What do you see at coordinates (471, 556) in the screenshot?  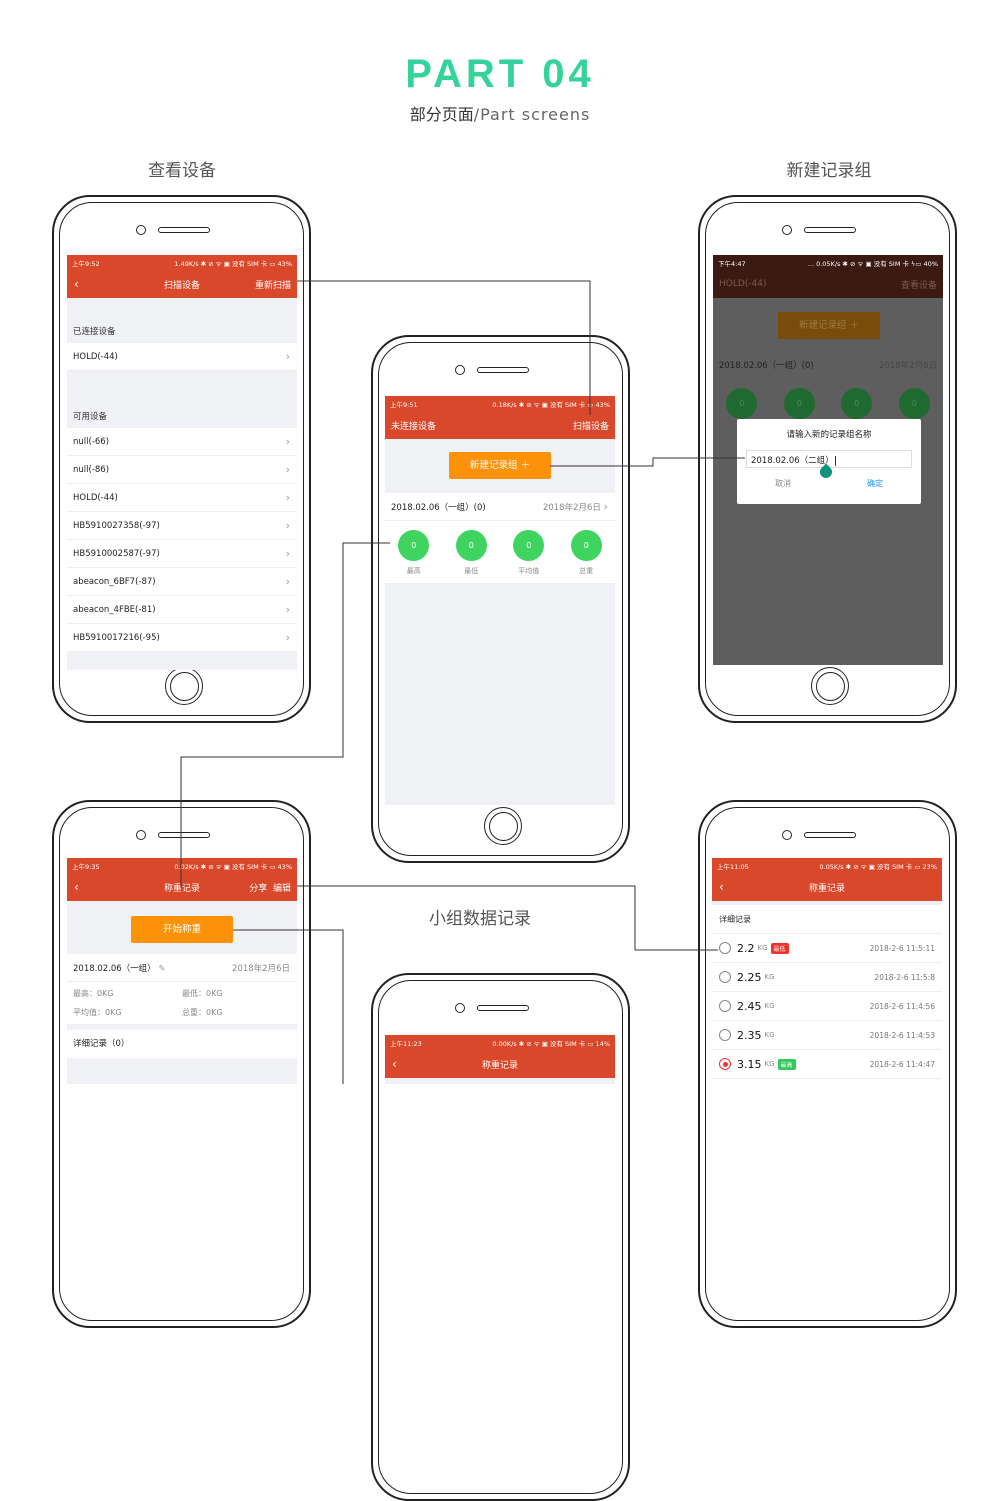 I see `stat-item: 0 最低` at bounding box center [471, 556].